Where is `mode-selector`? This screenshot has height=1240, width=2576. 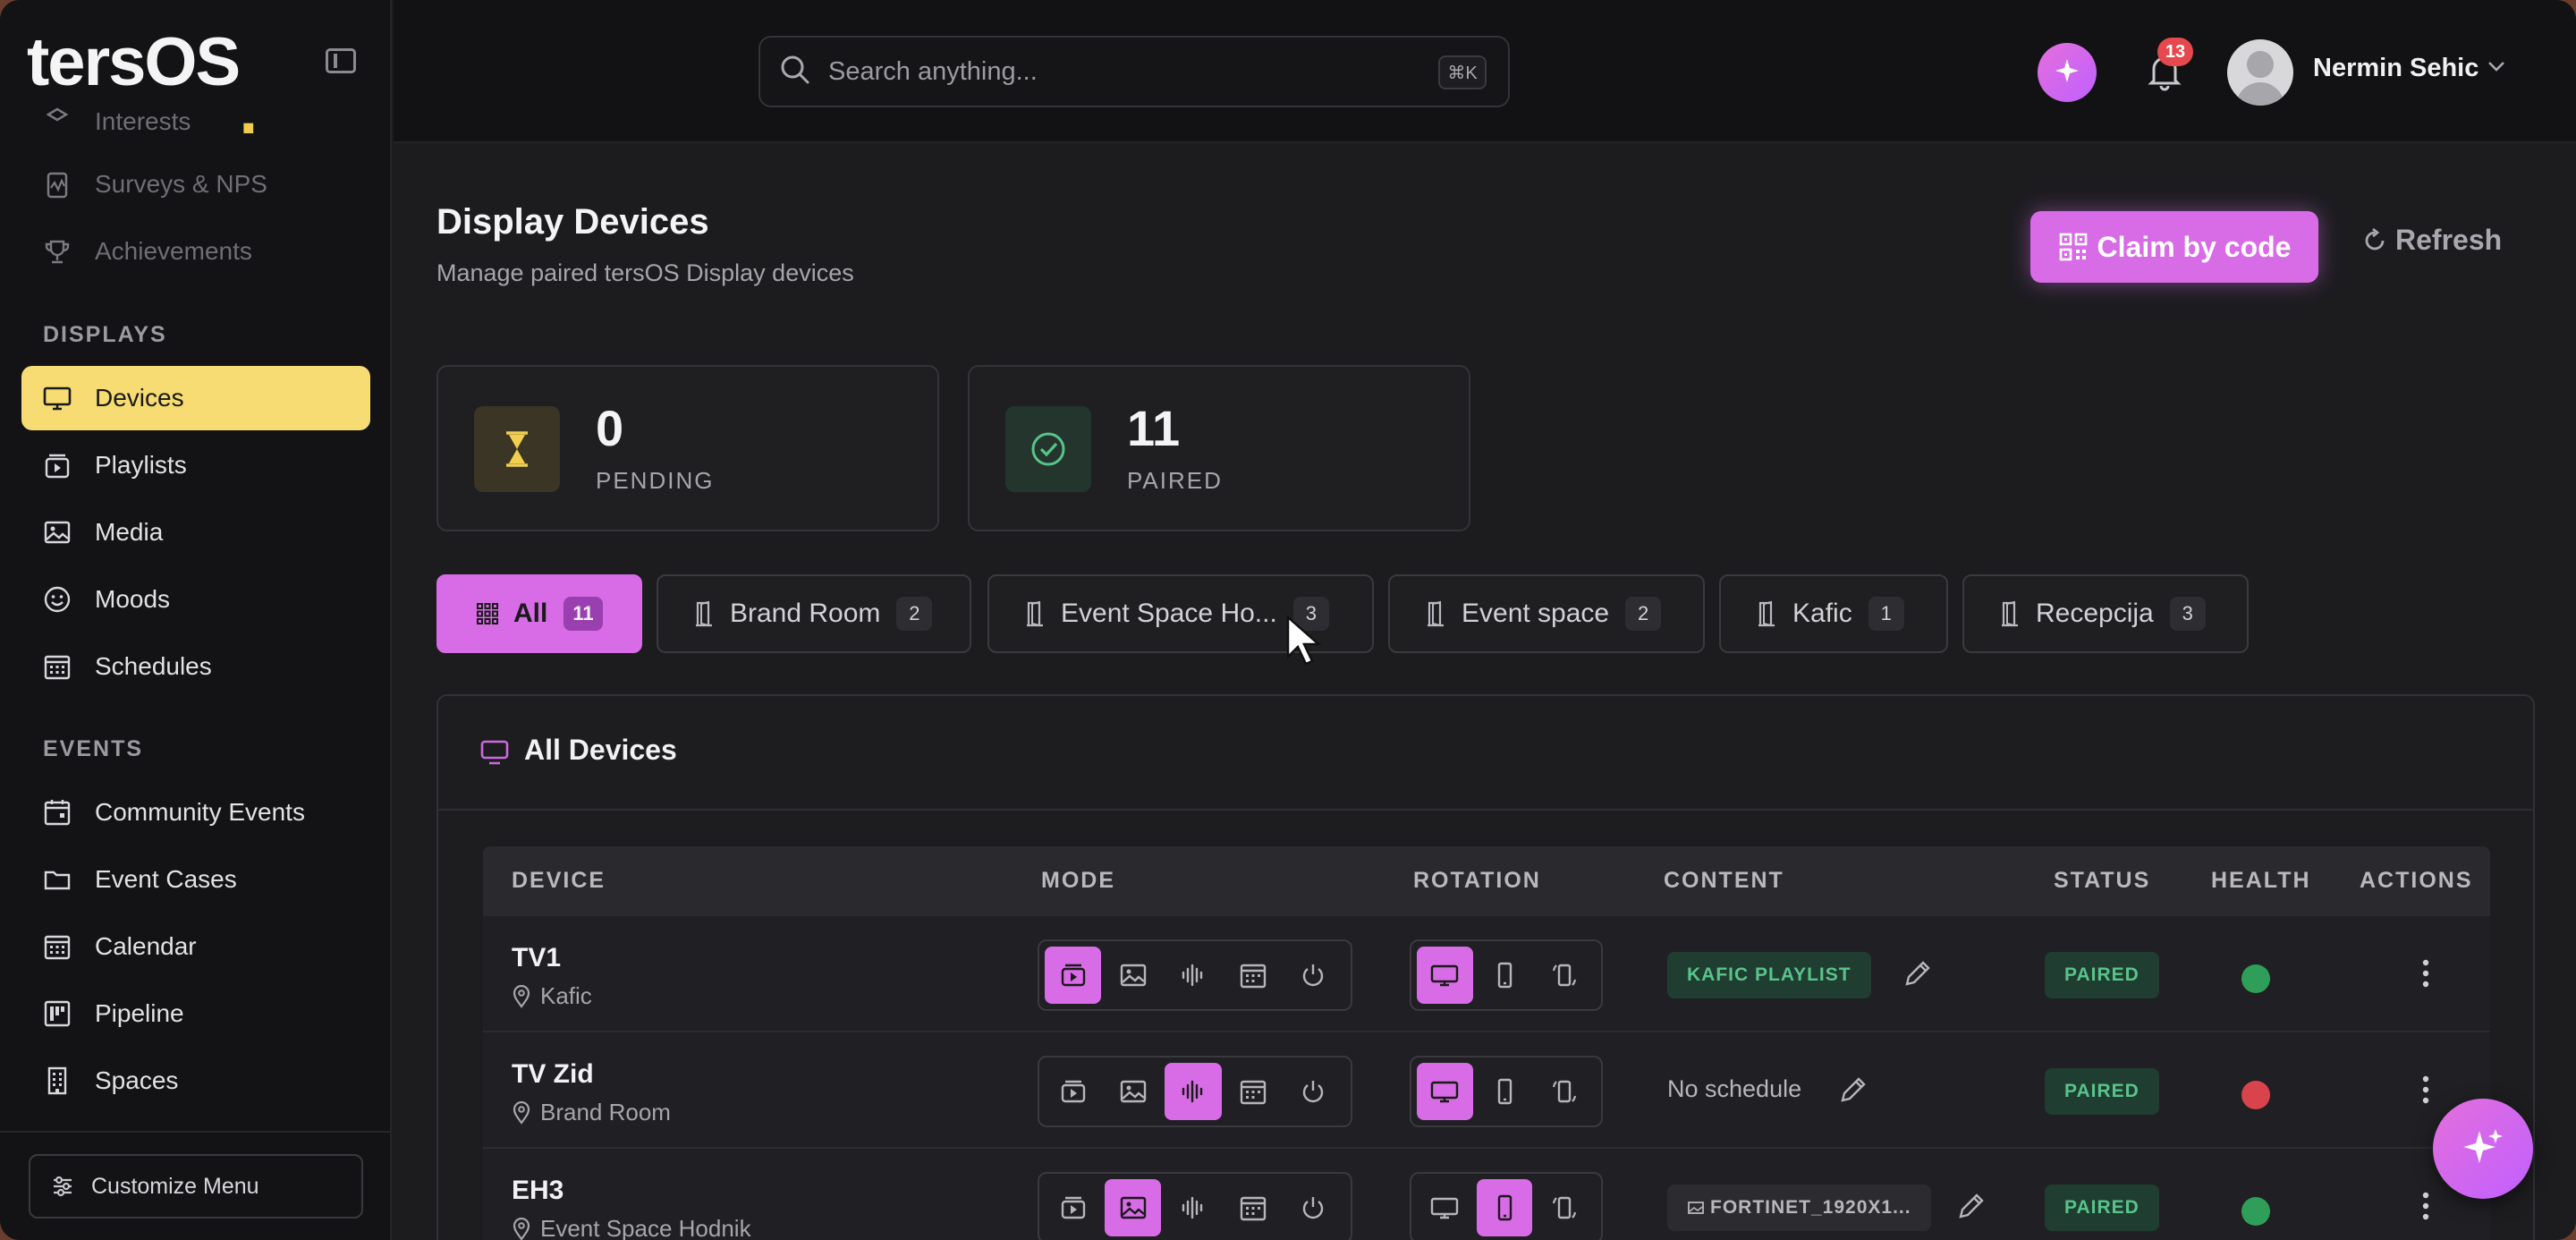 mode-selector is located at coordinates (1195, 975).